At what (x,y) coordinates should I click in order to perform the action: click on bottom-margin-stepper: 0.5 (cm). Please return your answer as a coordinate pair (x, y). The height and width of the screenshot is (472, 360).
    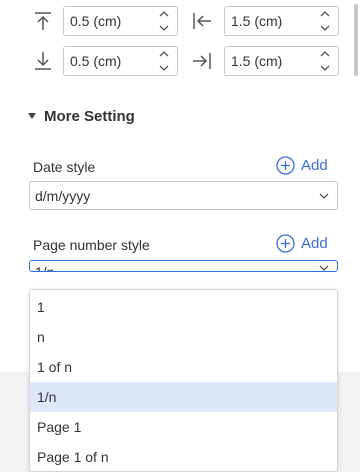
    Looking at the image, I should click on (120, 61).